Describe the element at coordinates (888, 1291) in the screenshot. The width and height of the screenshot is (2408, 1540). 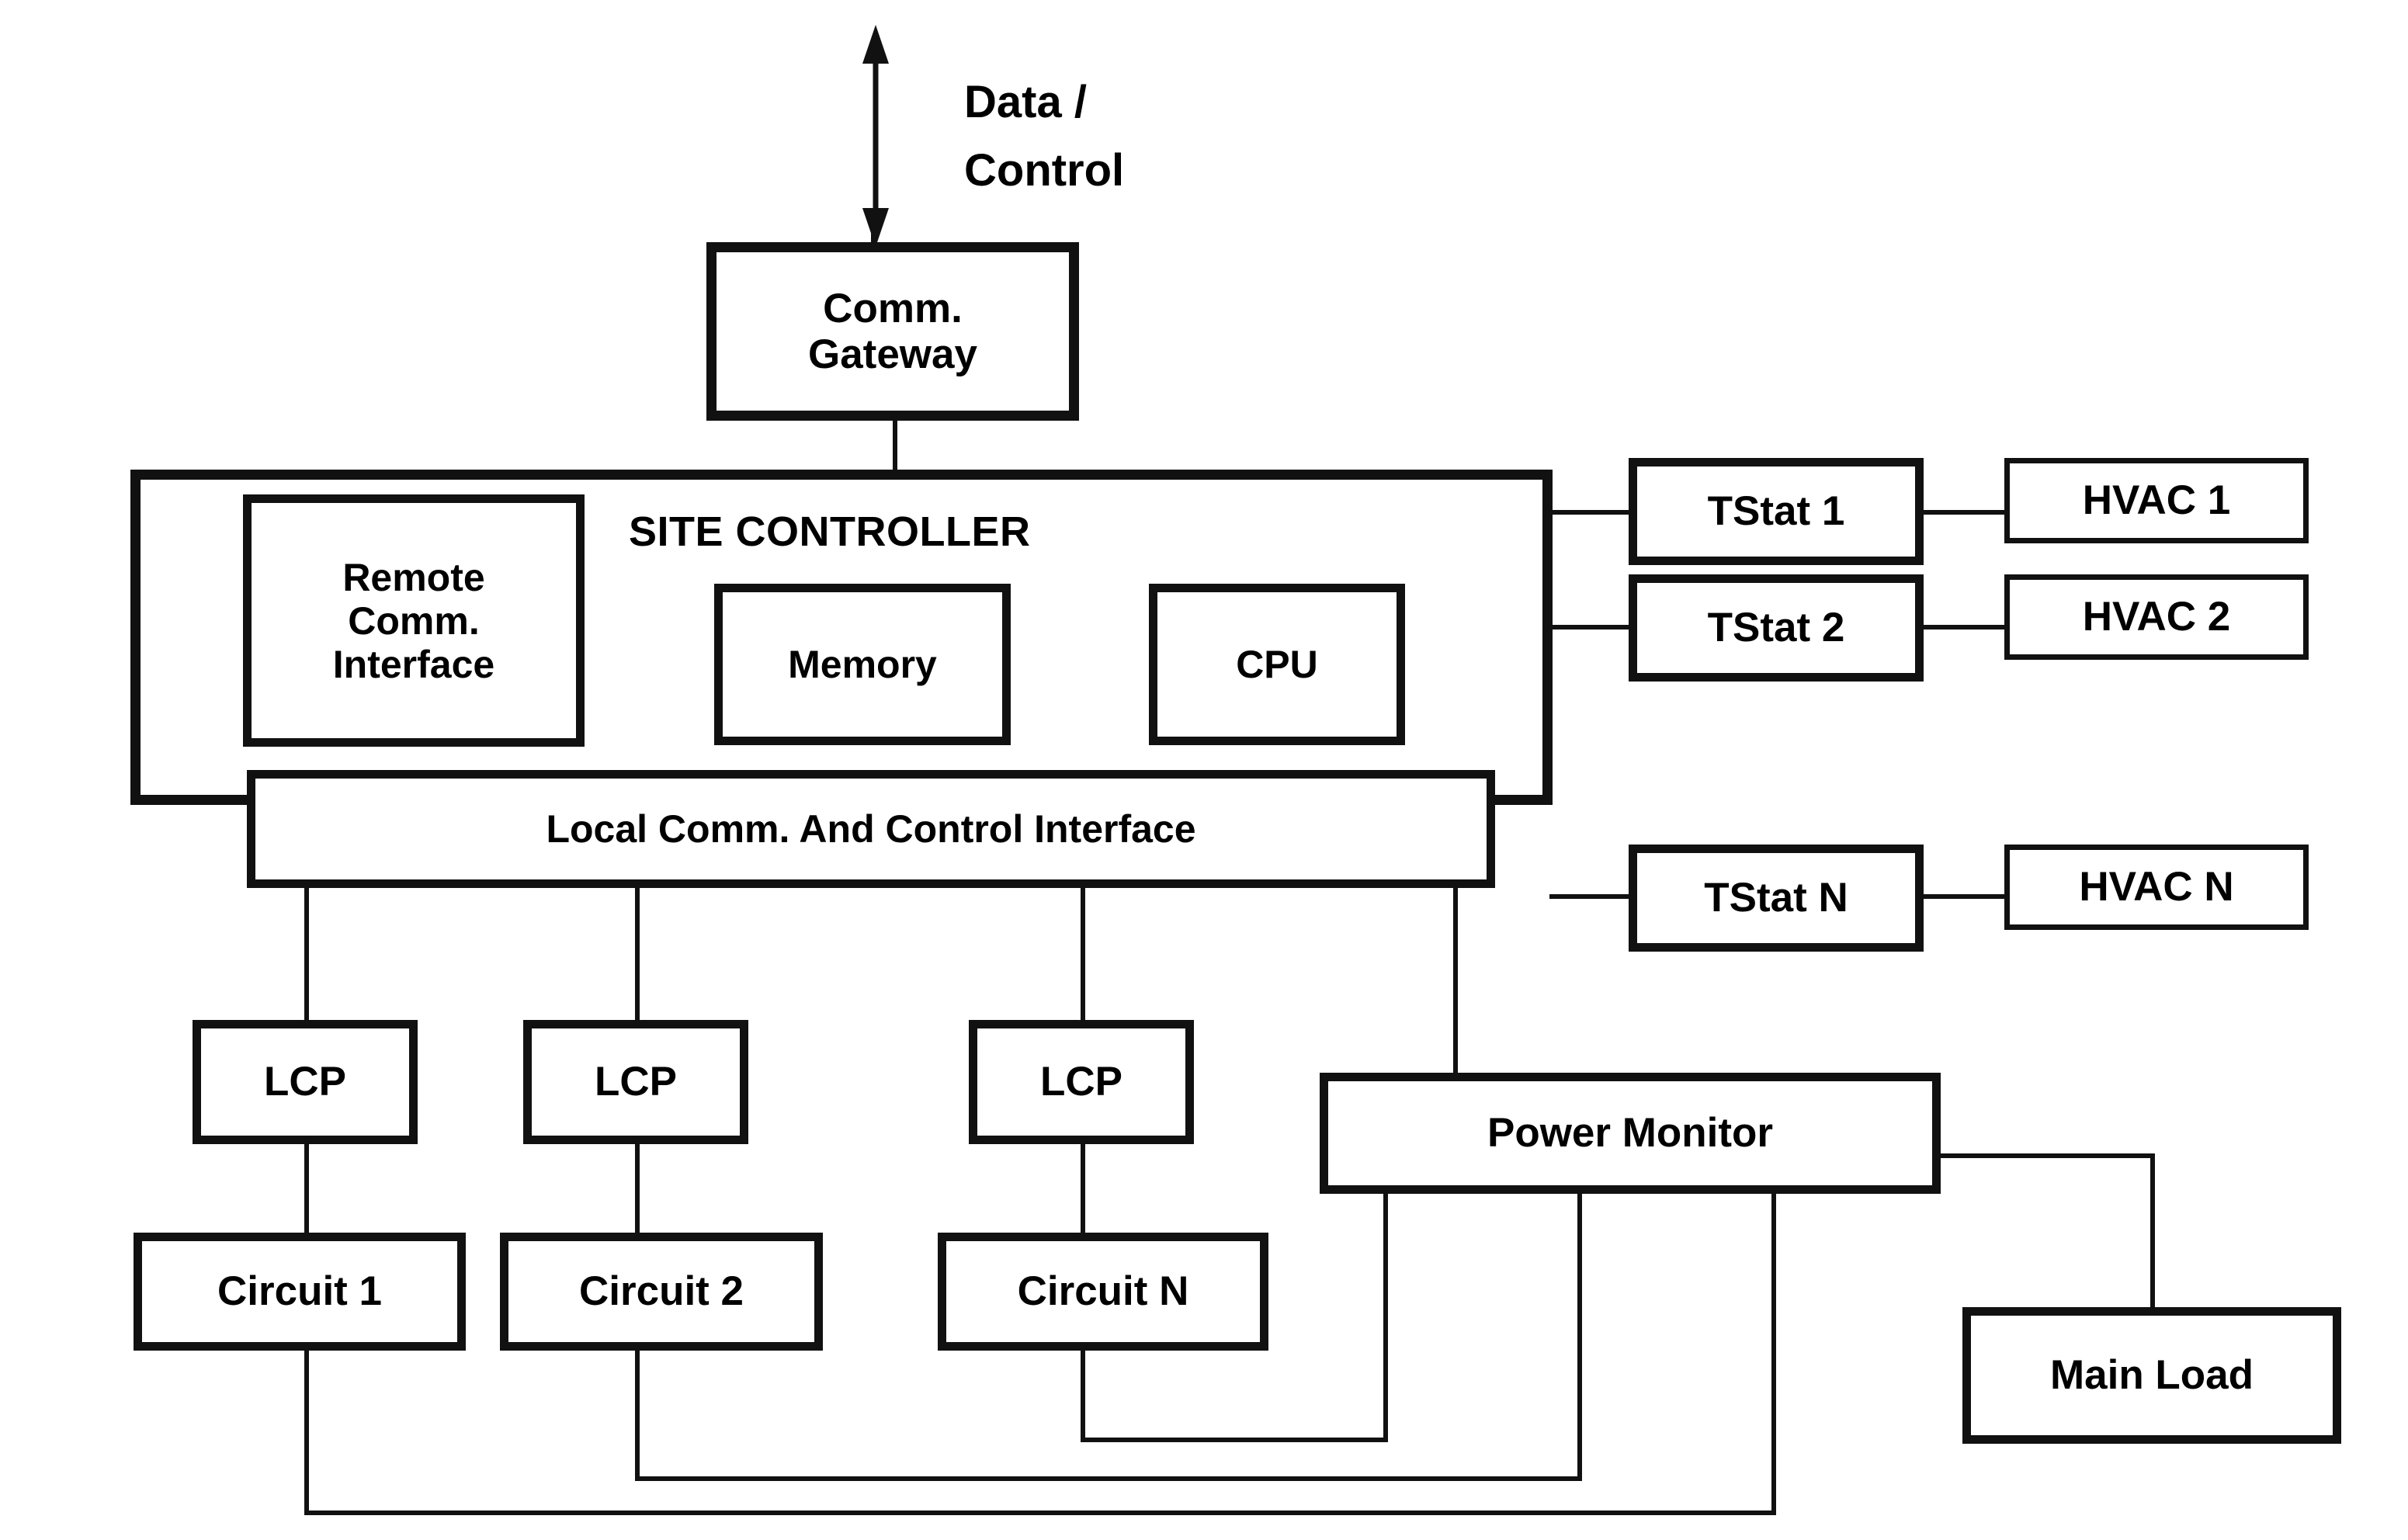
I see `circuit-horizontal-ellipsis-icon` at that location.